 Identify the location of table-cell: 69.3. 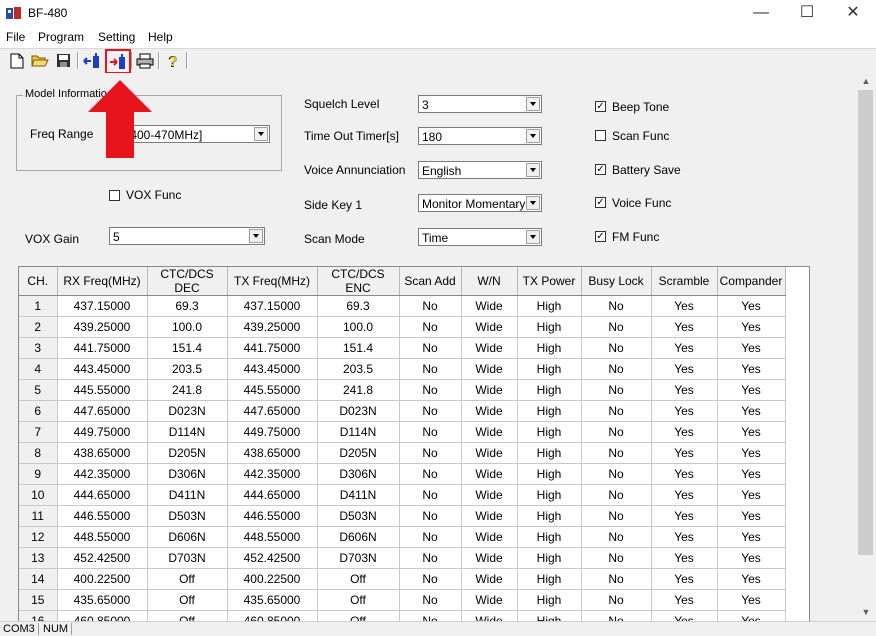
(358, 306).